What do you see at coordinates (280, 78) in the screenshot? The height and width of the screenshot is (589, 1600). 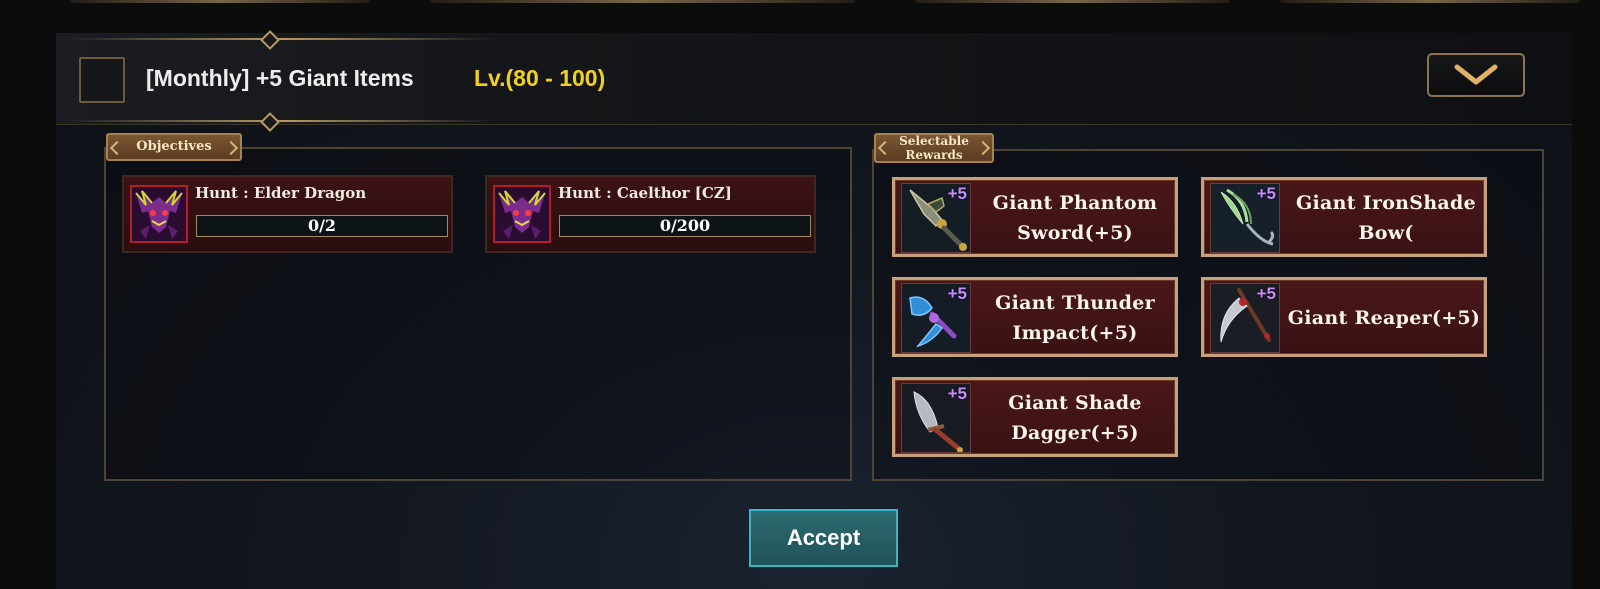 I see `quest-title: [Monthly] +5 Giant Items` at bounding box center [280, 78].